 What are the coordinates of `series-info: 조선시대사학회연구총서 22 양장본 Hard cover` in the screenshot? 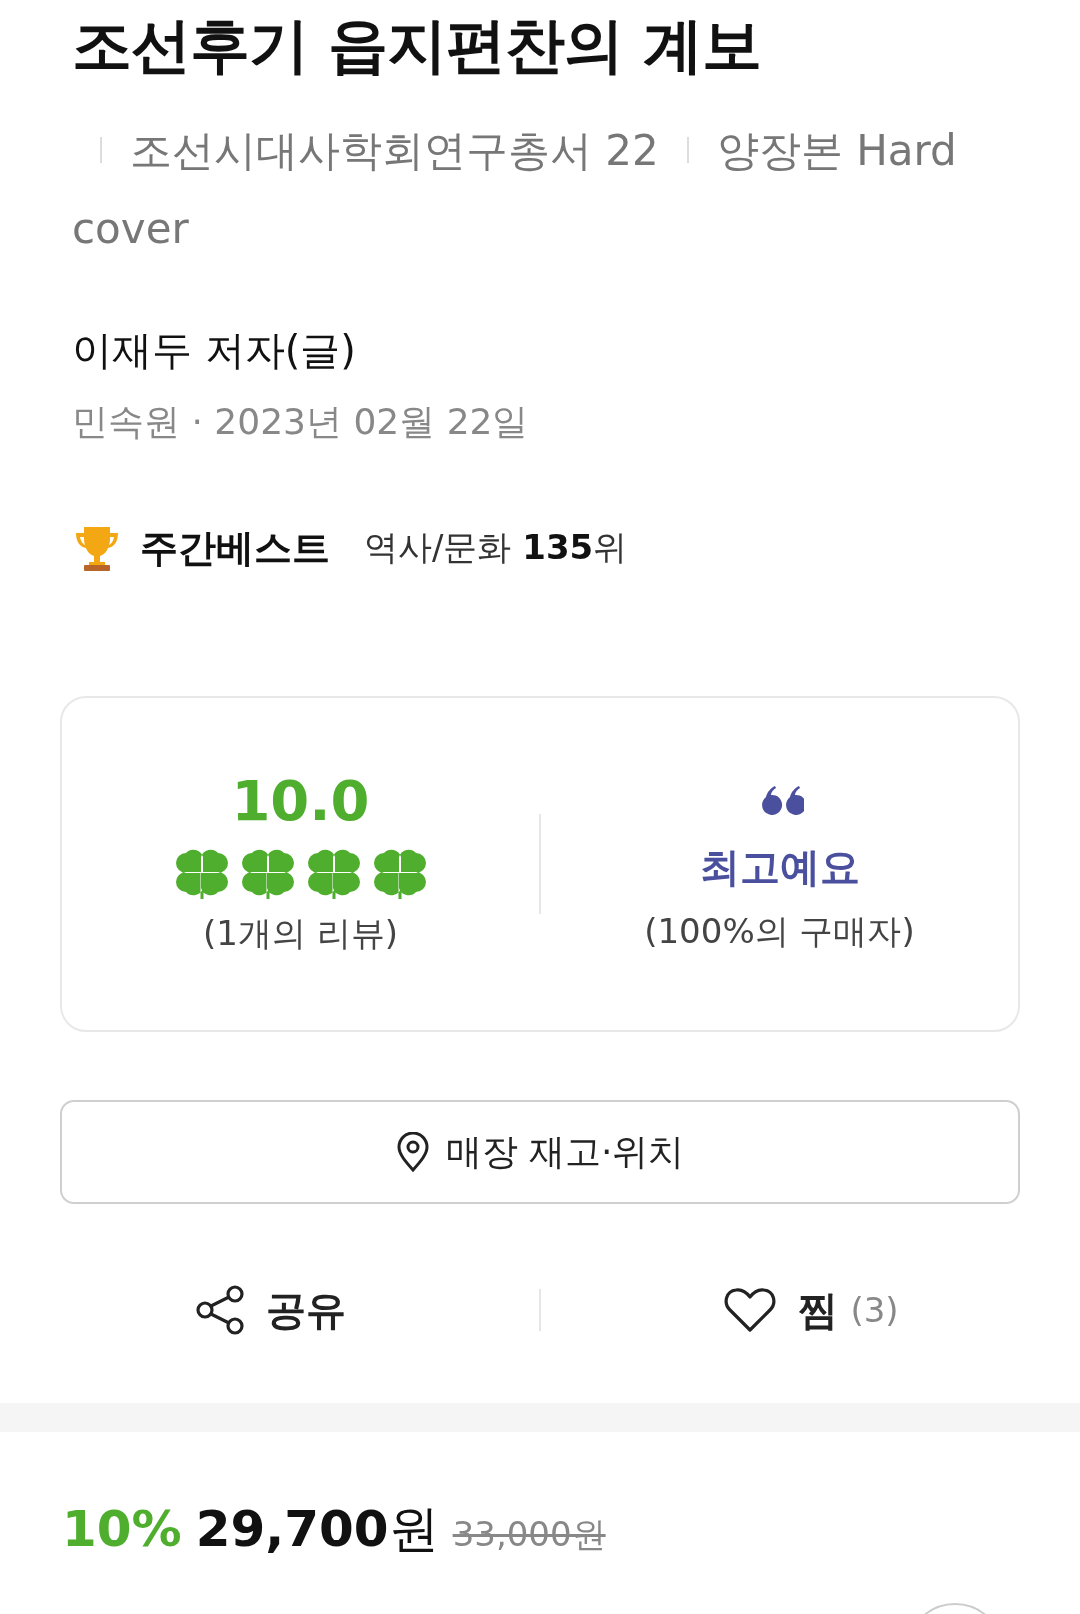 It's located at (515, 190).